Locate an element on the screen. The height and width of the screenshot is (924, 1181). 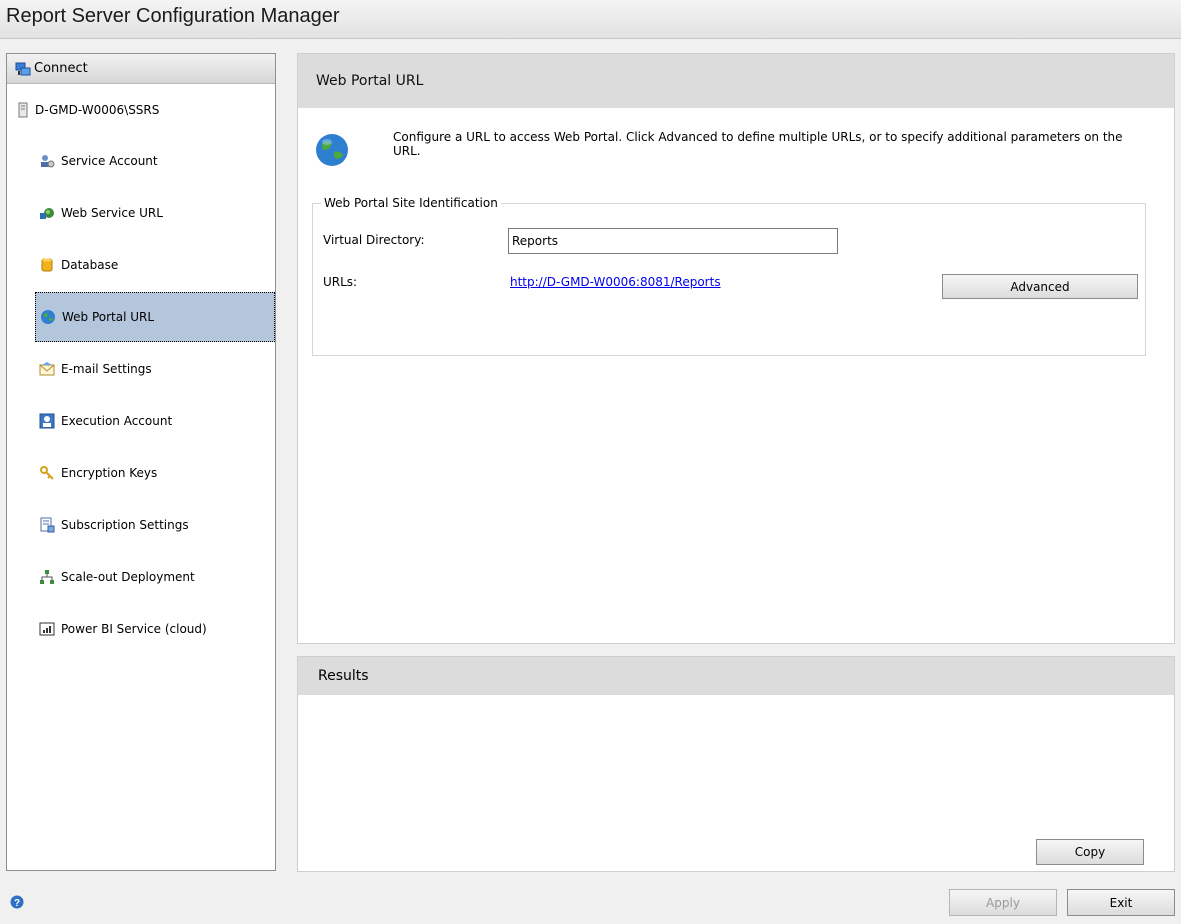
nav-item-label: Scale-out Deployment is located at coordinates (128, 577).